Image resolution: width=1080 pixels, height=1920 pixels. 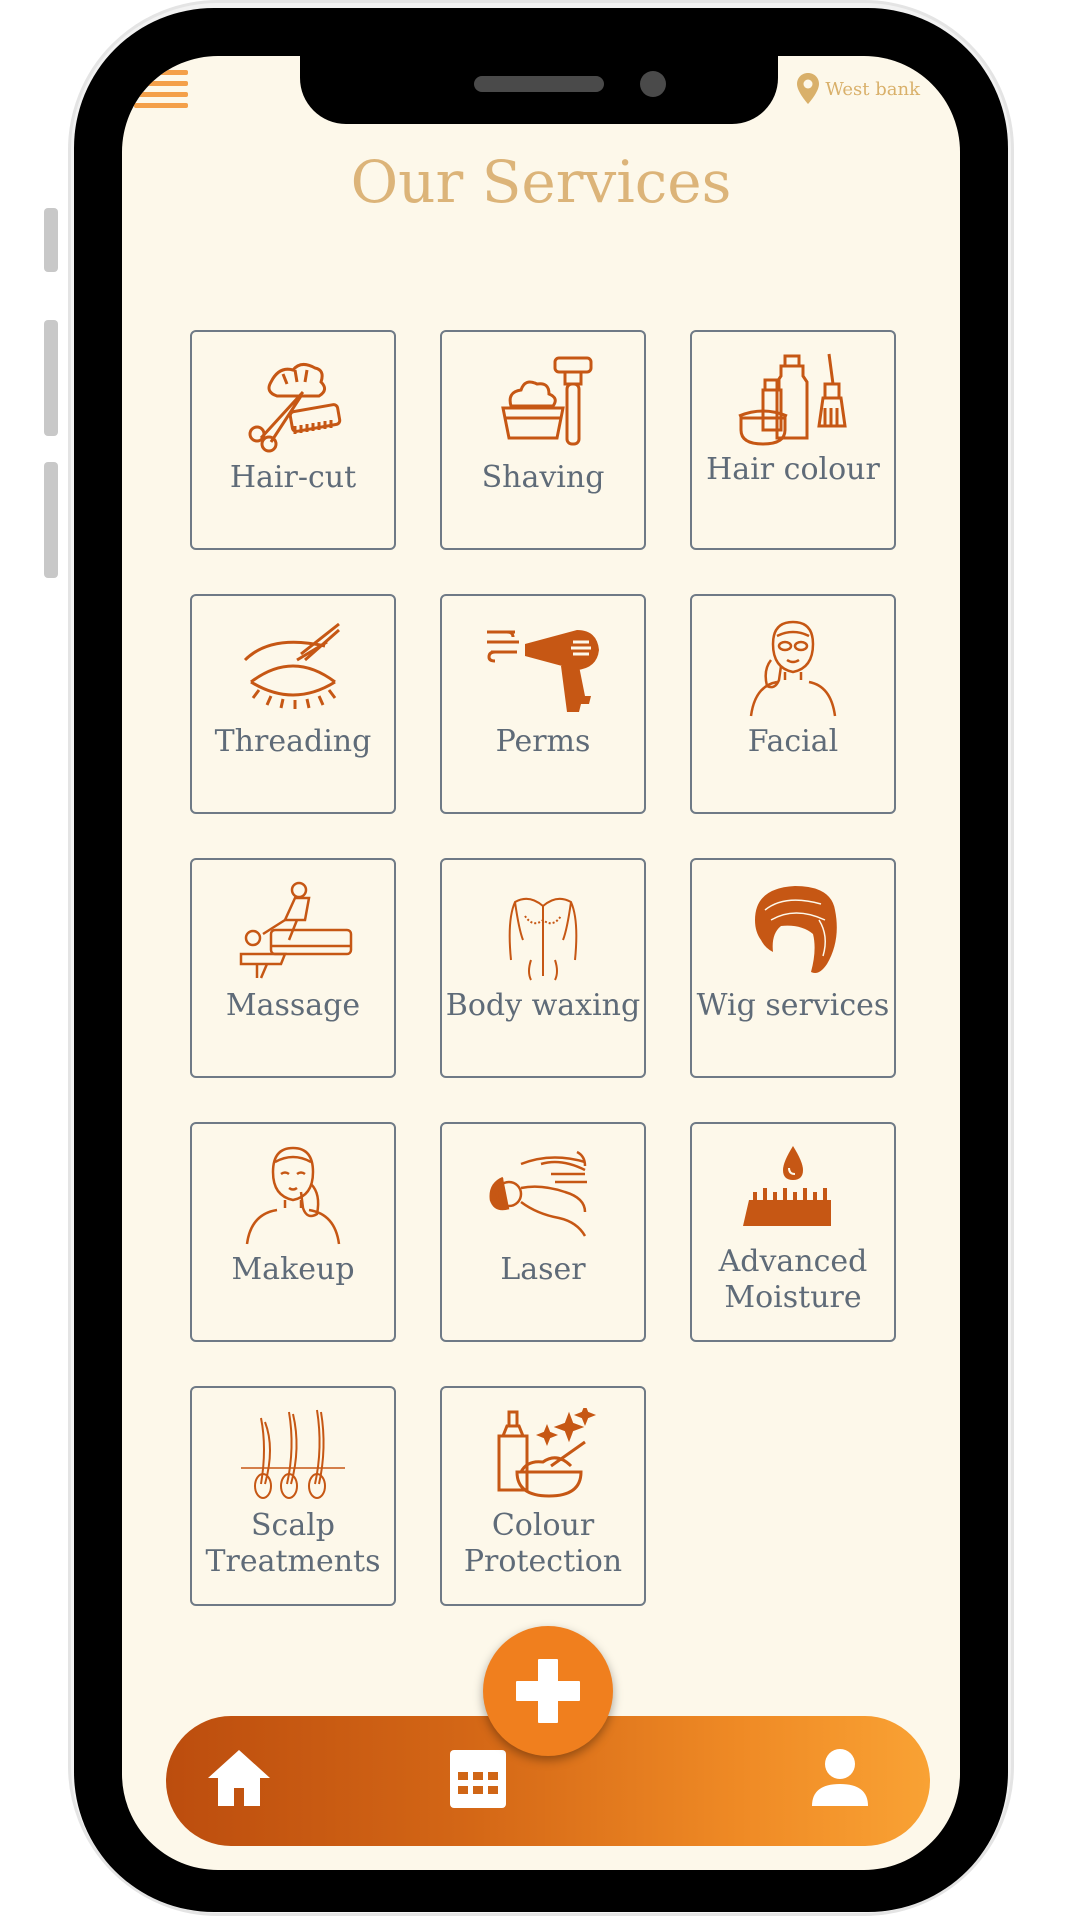 I want to click on service-label: Wig services, so click(x=793, y=1005).